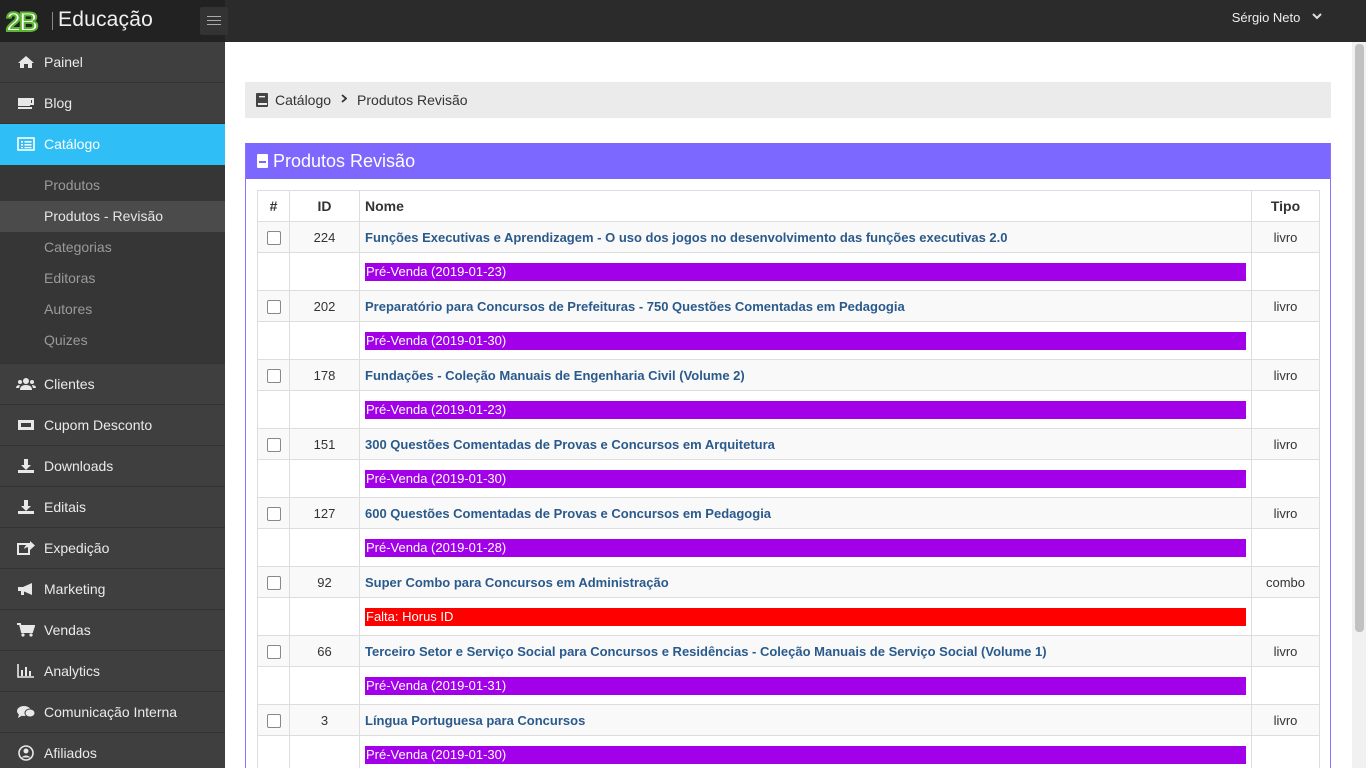 The height and width of the screenshot is (768, 1366). I want to click on submenu-item-produtos-revisao: Produtos - Revisão, so click(112, 216).